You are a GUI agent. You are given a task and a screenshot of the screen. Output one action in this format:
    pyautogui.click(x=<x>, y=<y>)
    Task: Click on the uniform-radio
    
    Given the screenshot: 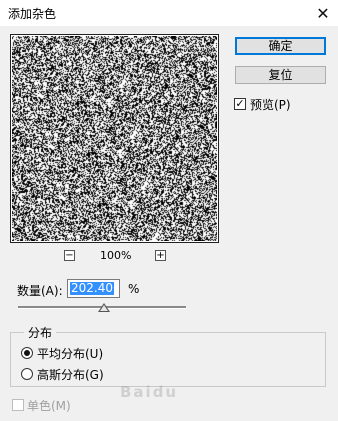 What is the action you would take?
    pyautogui.click(x=27, y=353)
    